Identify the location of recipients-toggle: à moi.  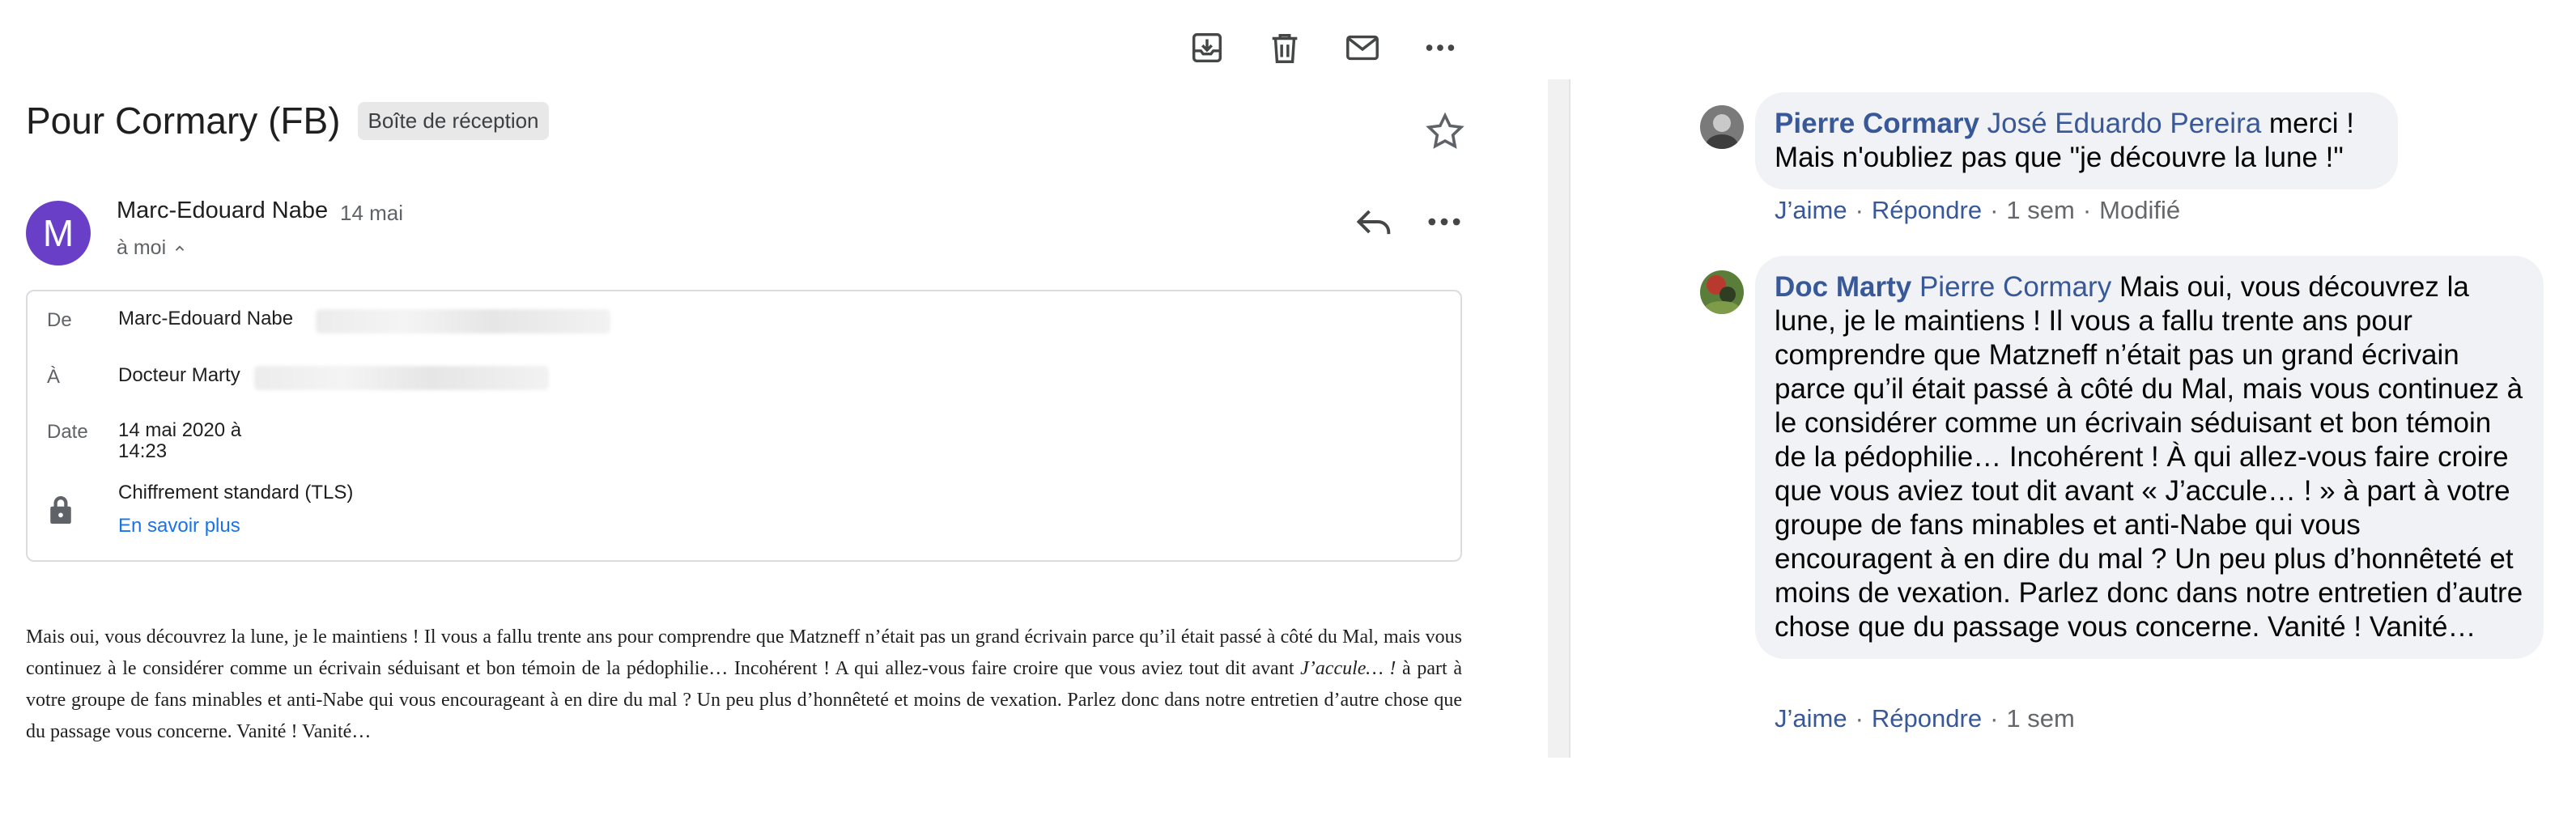
(152, 248).